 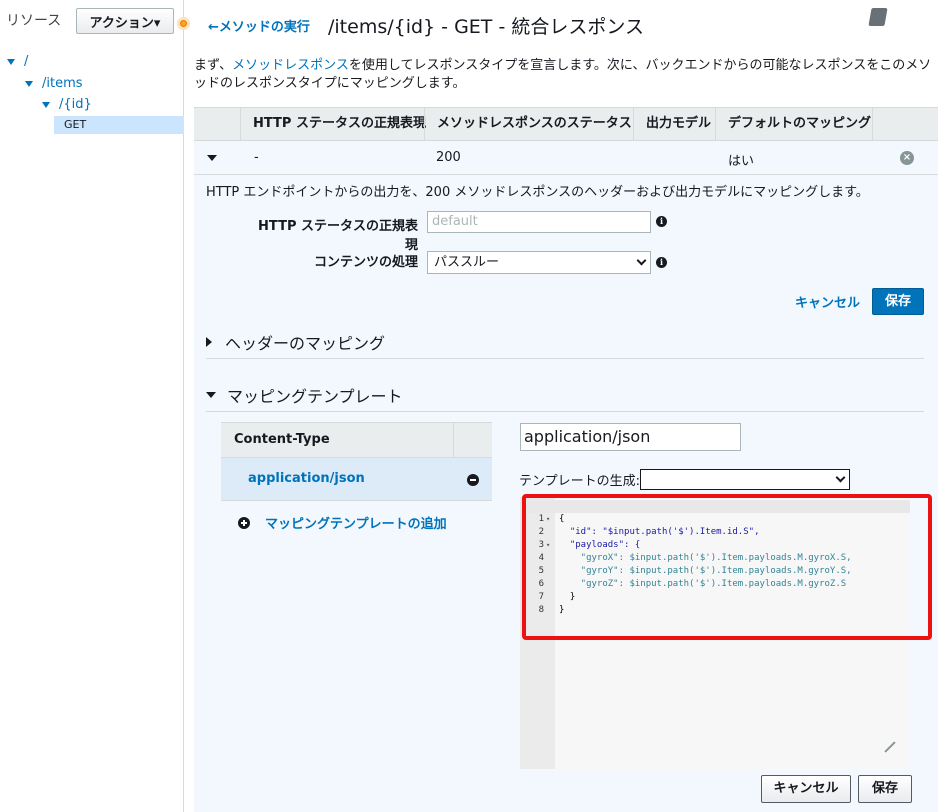 I want to click on description-prefix: まず、, so click(x=213, y=65).